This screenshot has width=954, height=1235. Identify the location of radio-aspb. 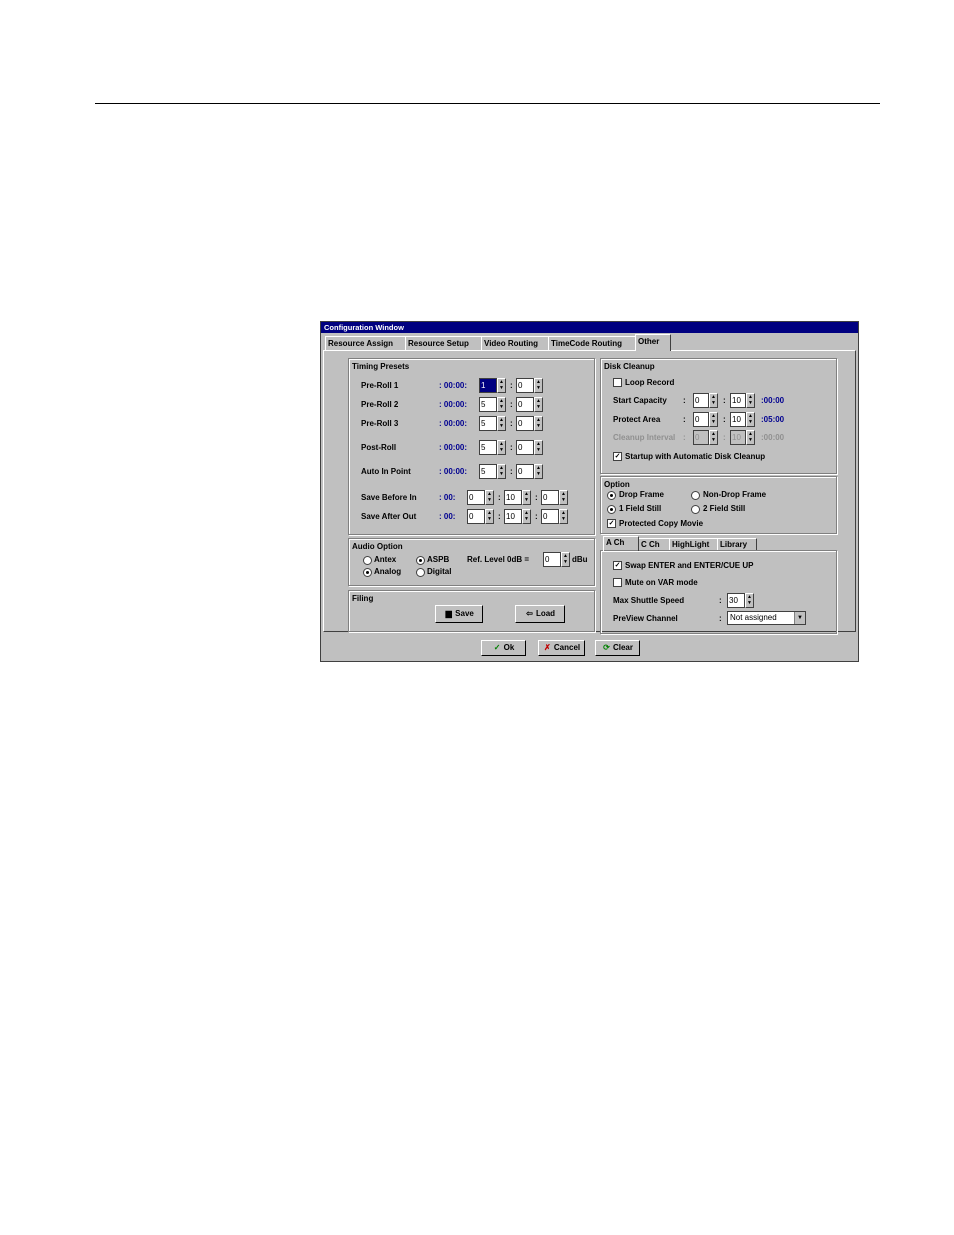
(420, 560).